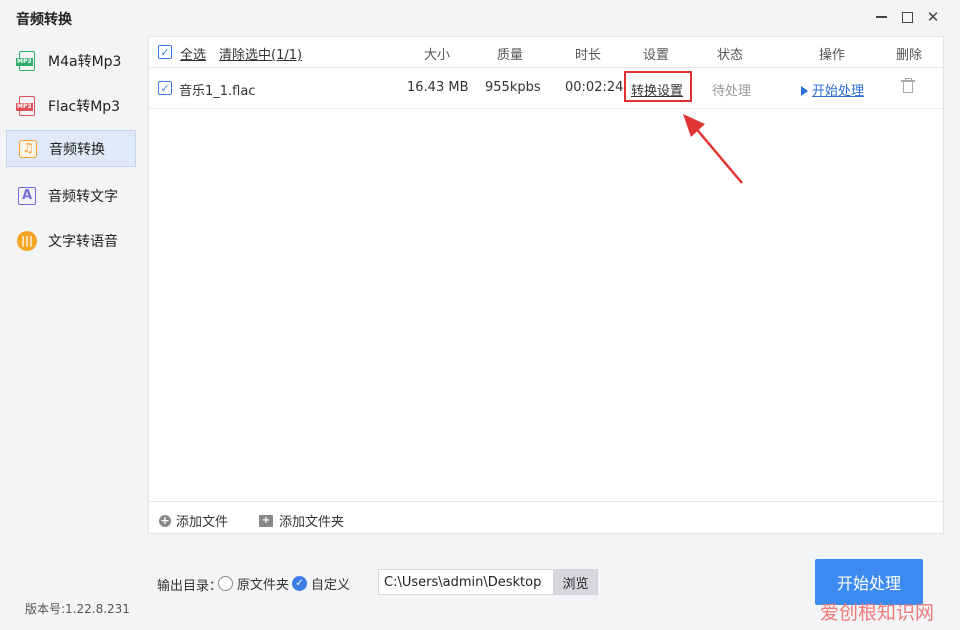 Image resolution: width=960 pixels, height=630 pixels. Describe the element at coordinates (165, 52) in the screenshot. I see `select-all-checkbox: ✓` at that location.